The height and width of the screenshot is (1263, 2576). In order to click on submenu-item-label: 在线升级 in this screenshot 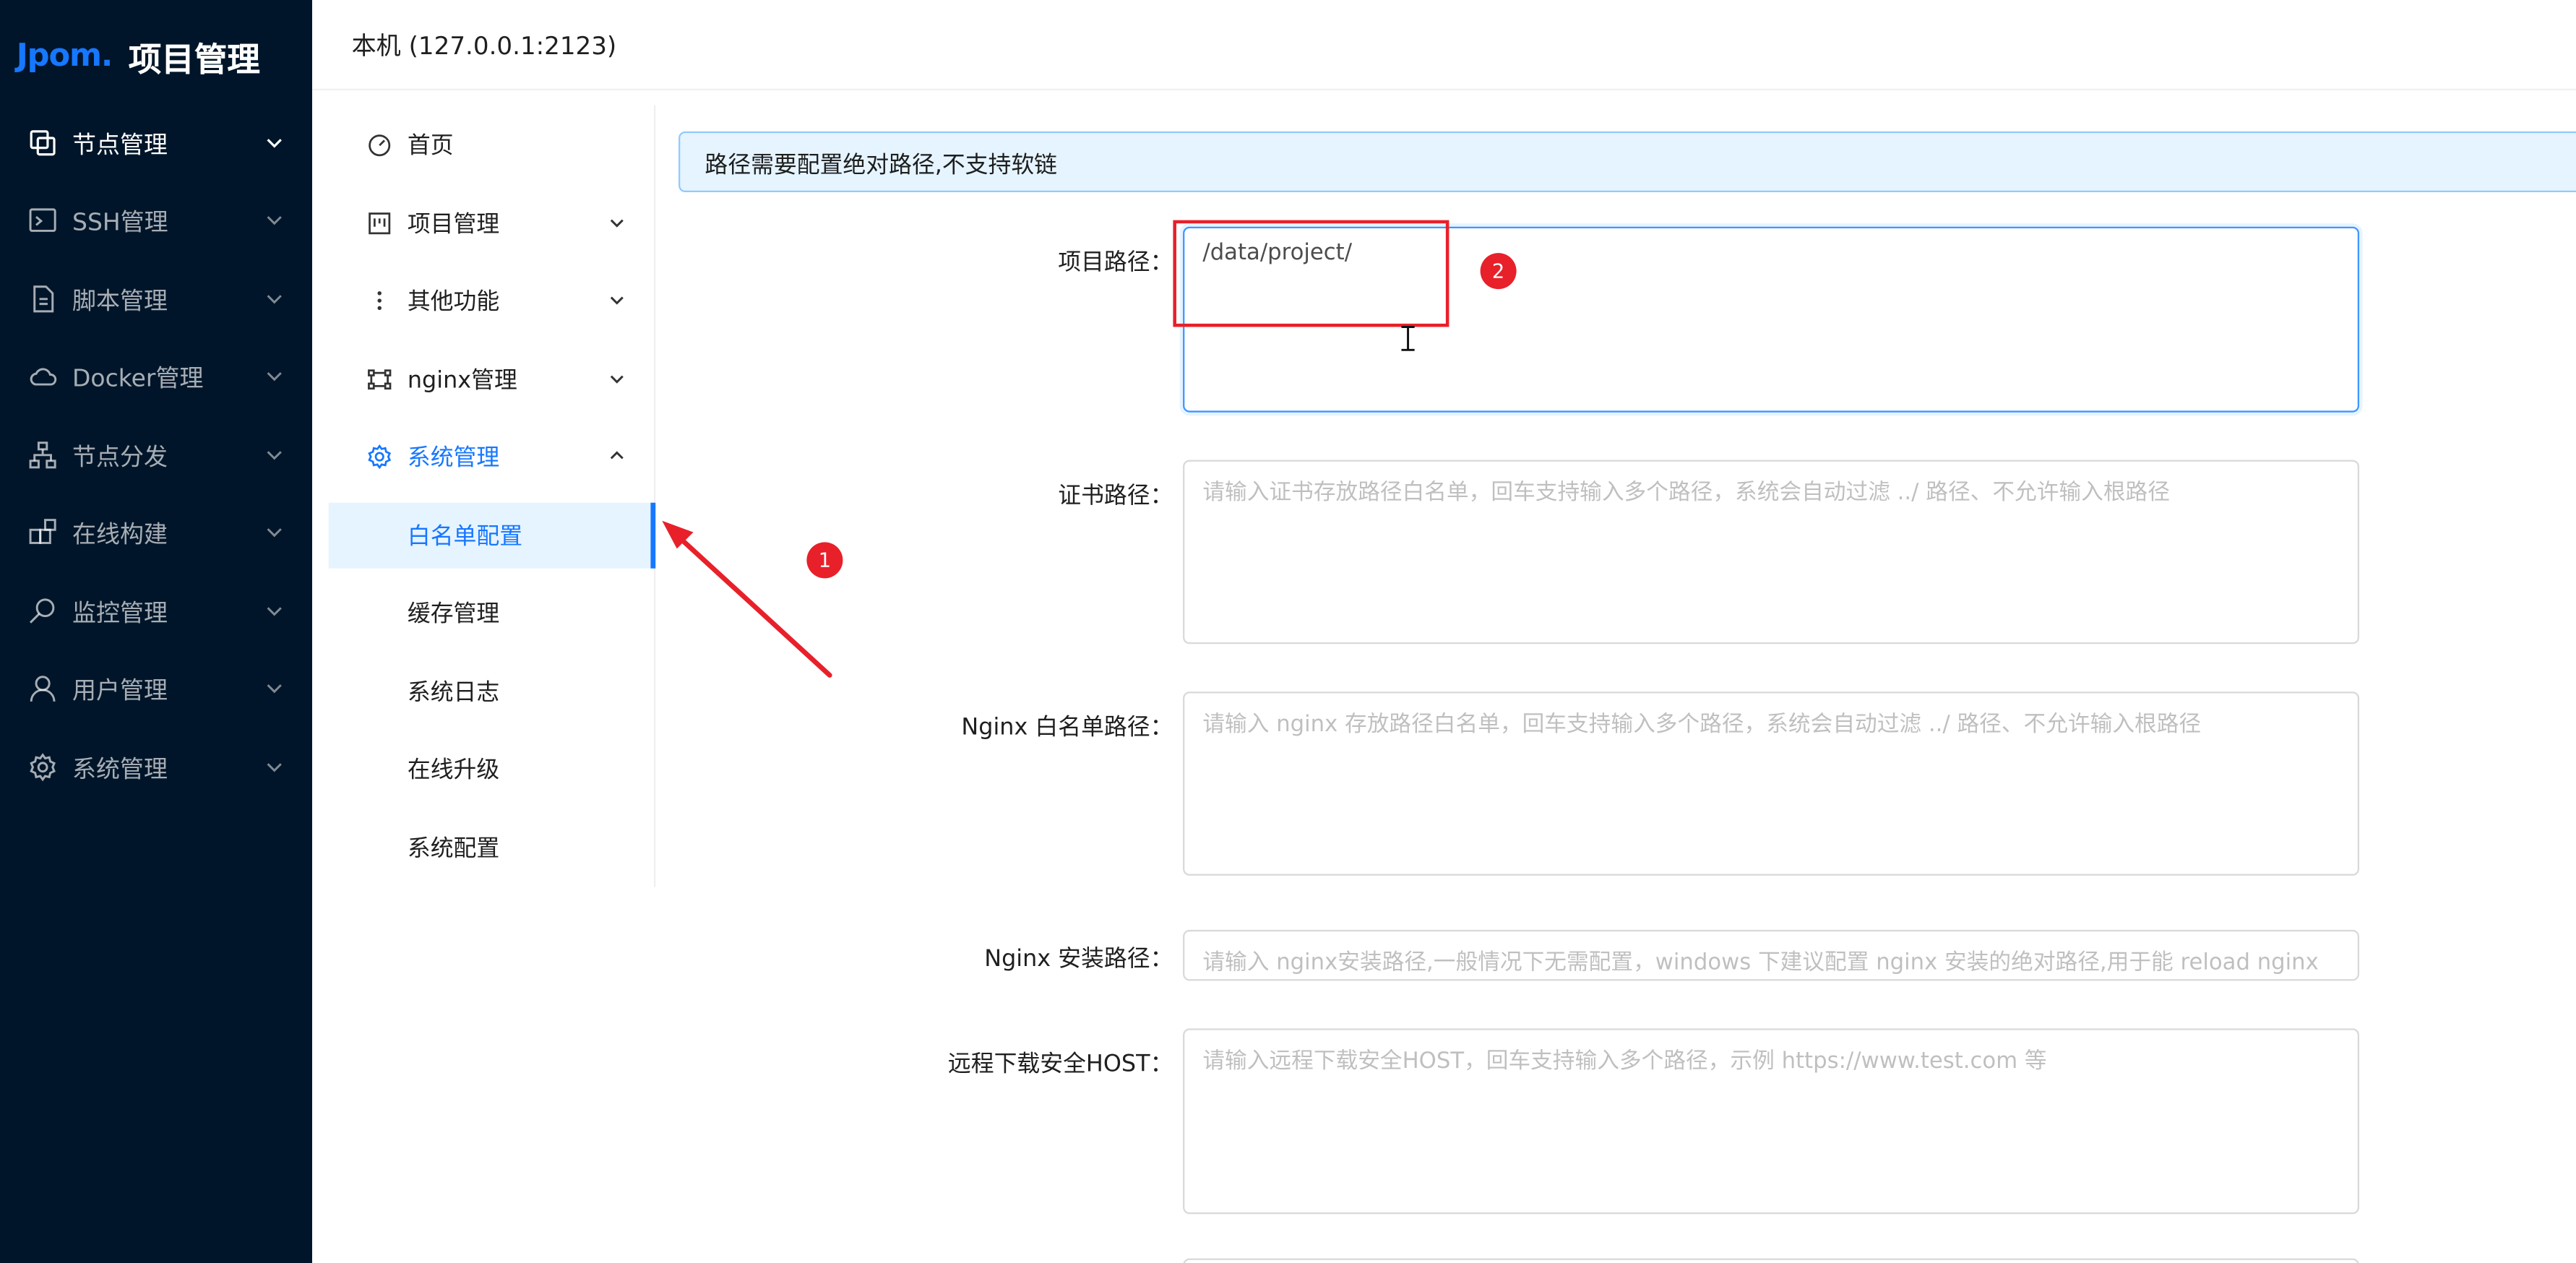, I will do `click(453, 770)`.